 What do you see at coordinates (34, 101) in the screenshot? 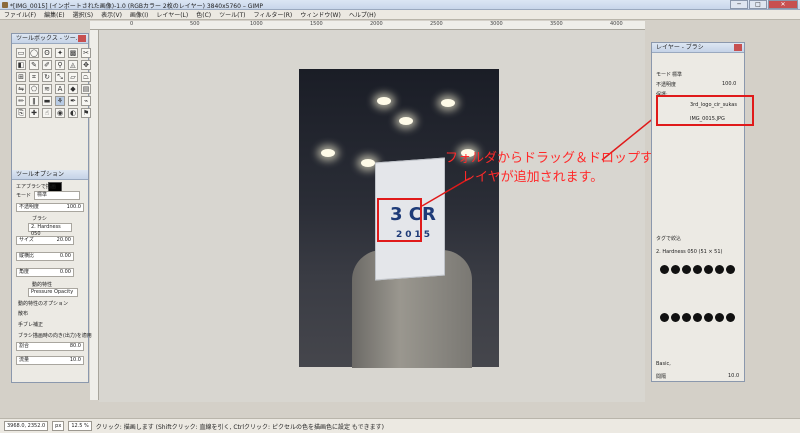
I see `paintbrush-icon: ǁ` at bounding box center [34, 101].